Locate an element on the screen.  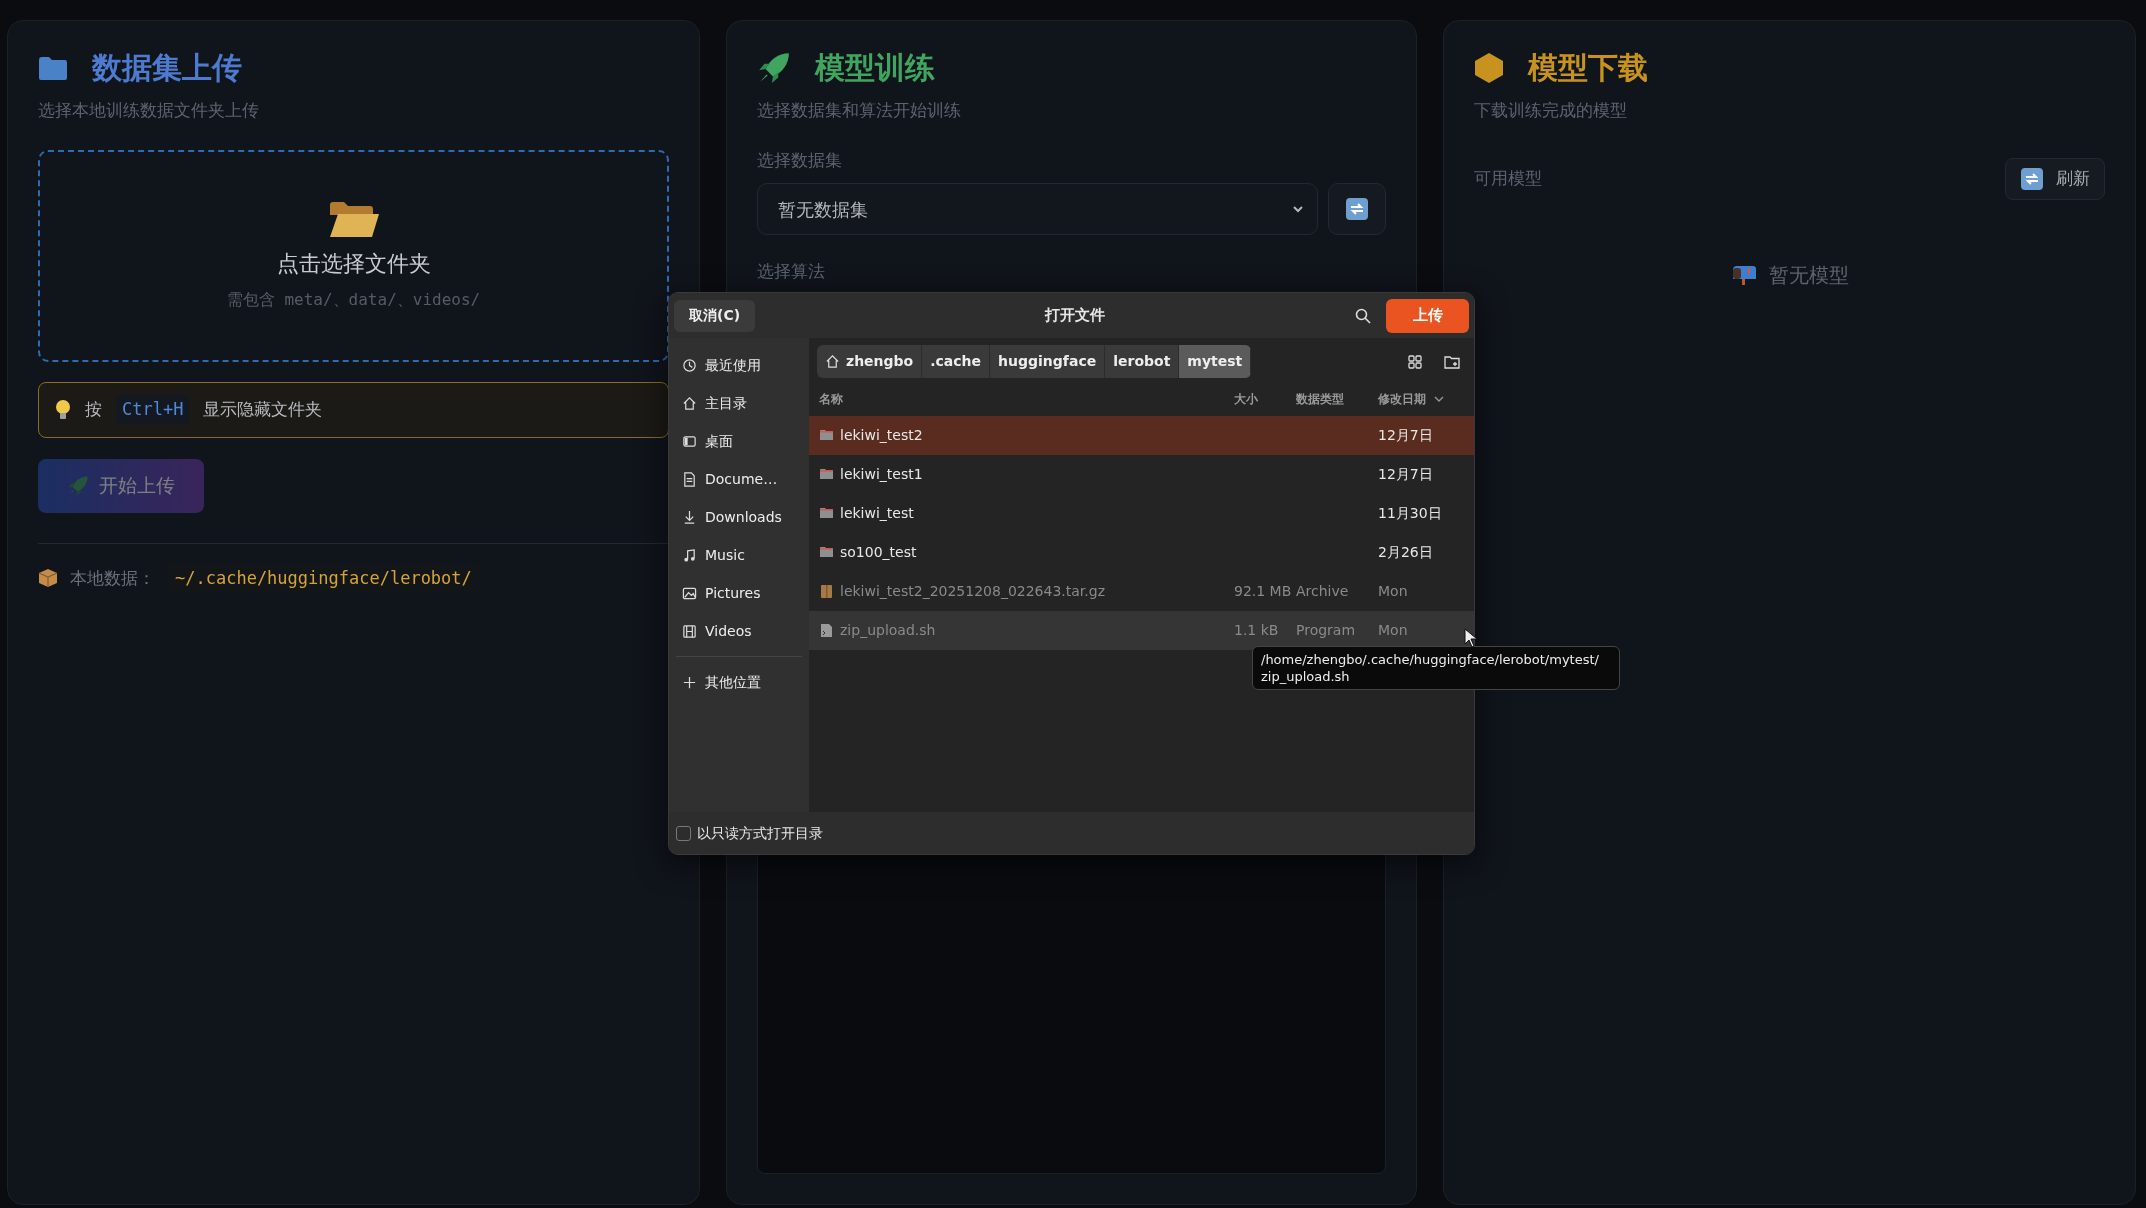
film-icon is located at coordinates (689, 631).